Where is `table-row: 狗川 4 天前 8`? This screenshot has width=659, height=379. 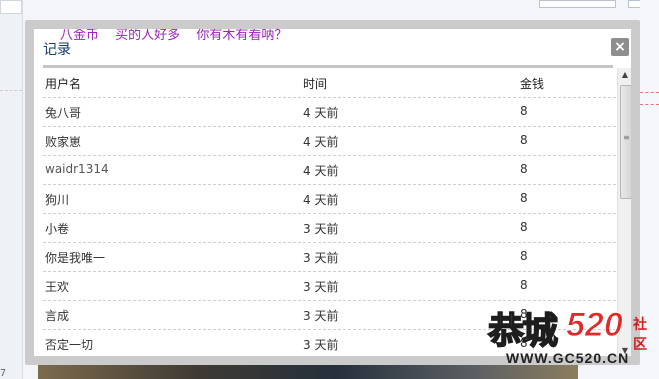
table-row: 狗川 4 天前 8 is located at coordinates (329, 199).